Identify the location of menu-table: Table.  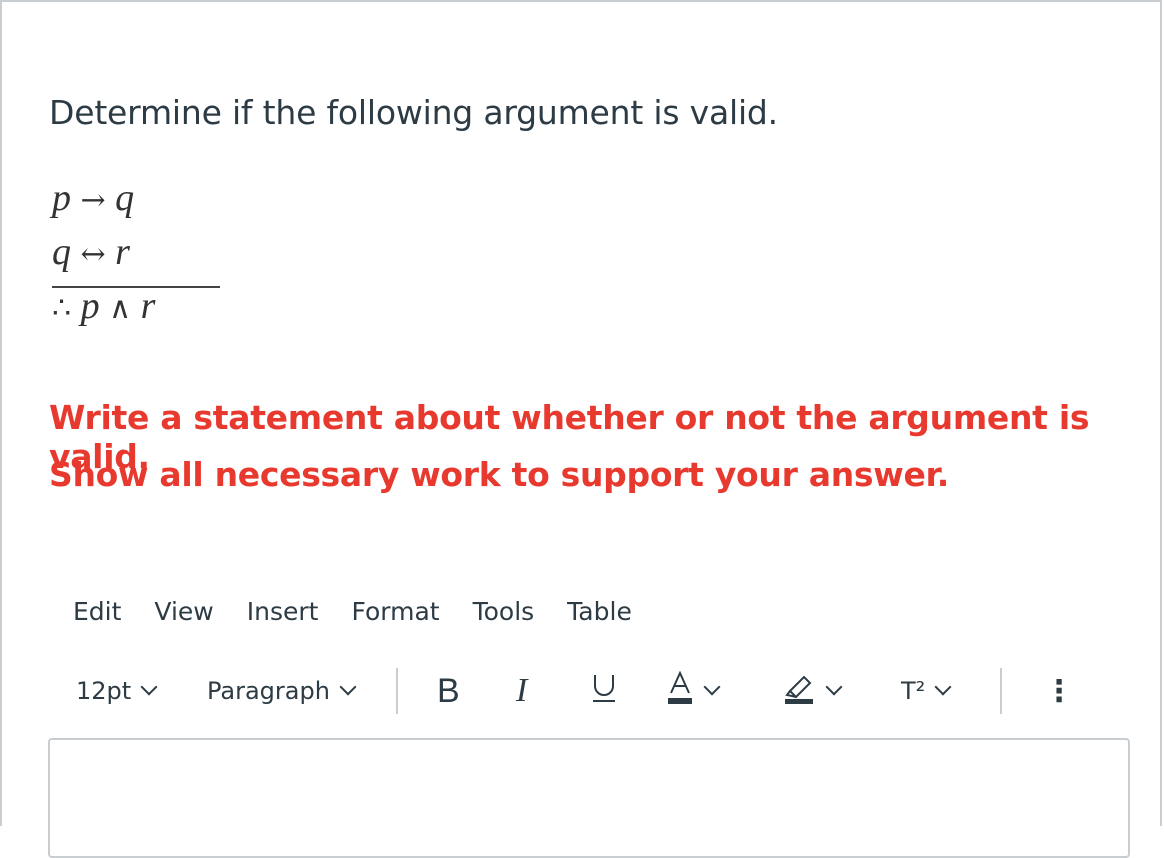
(599, 611).